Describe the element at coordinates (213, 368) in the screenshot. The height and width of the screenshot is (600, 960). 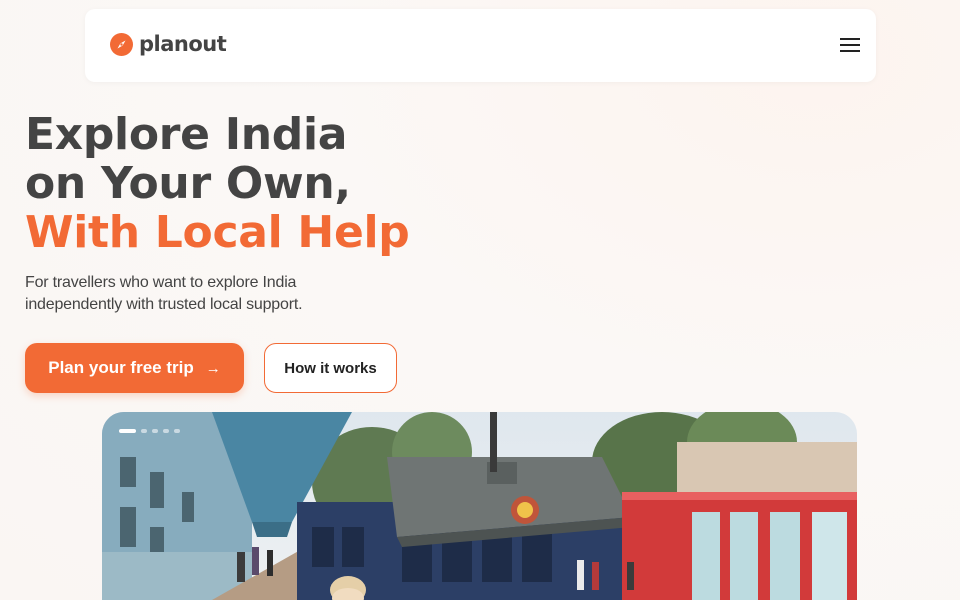
I see `arrow-right-icon: →` at that location.